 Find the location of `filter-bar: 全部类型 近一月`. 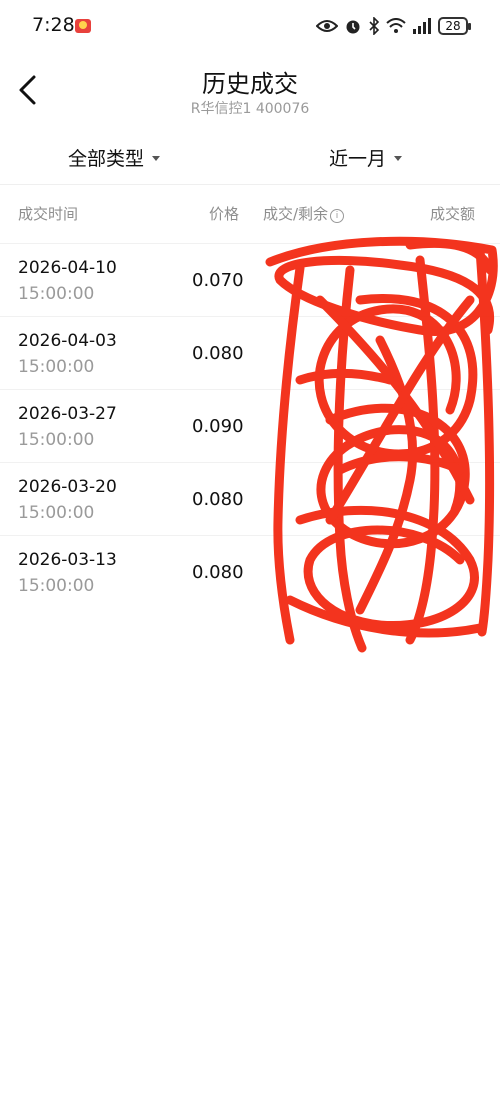

filter-bar: 全部类型 近一月 is located at coordinates (250, 157).